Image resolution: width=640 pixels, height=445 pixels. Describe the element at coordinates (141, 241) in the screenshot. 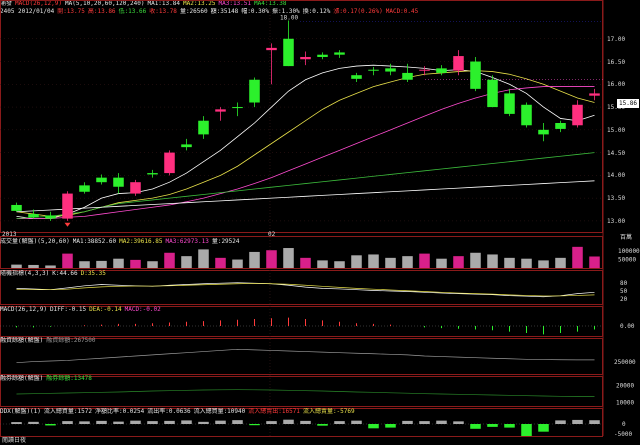

I see `vol_header-item: MA2:39616.85` at that location.